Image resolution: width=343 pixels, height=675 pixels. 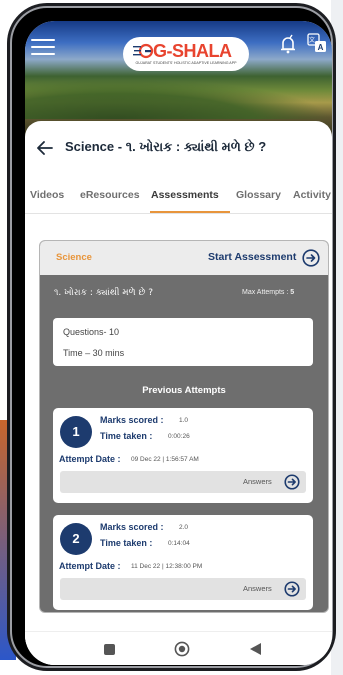 I want to click on hamburger-menu-icon, so click(x=43, y=47).